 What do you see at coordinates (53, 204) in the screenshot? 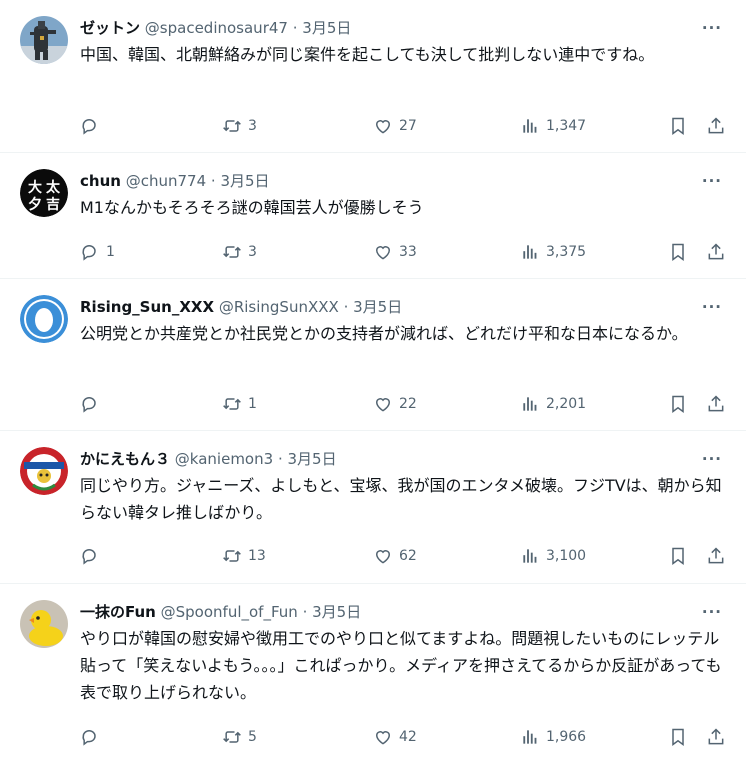
I see `avatar-char: 吉` at bounding box center [53, 204].